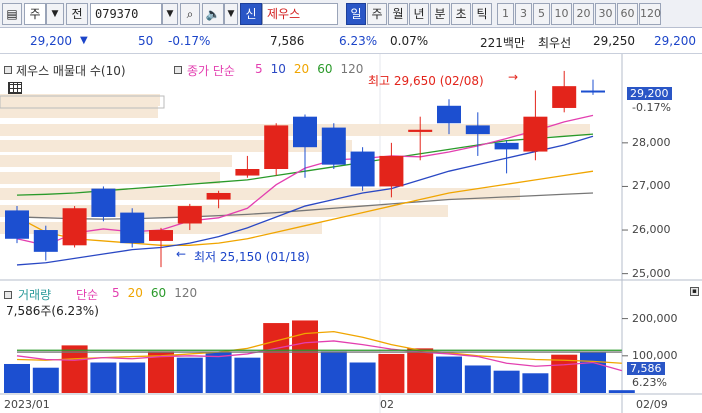 The height and width of the screenshot is (413, 702). What do you see at coordinates (651, 142) in the screenshot?
I see `price-tick-label: 28,000` at bounding box center [651, 142].